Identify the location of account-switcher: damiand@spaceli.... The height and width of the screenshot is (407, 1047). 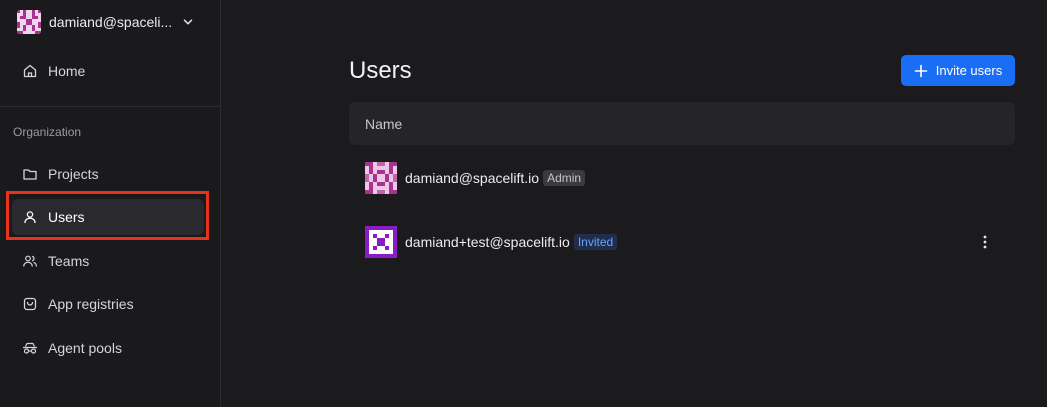
(112, 22).